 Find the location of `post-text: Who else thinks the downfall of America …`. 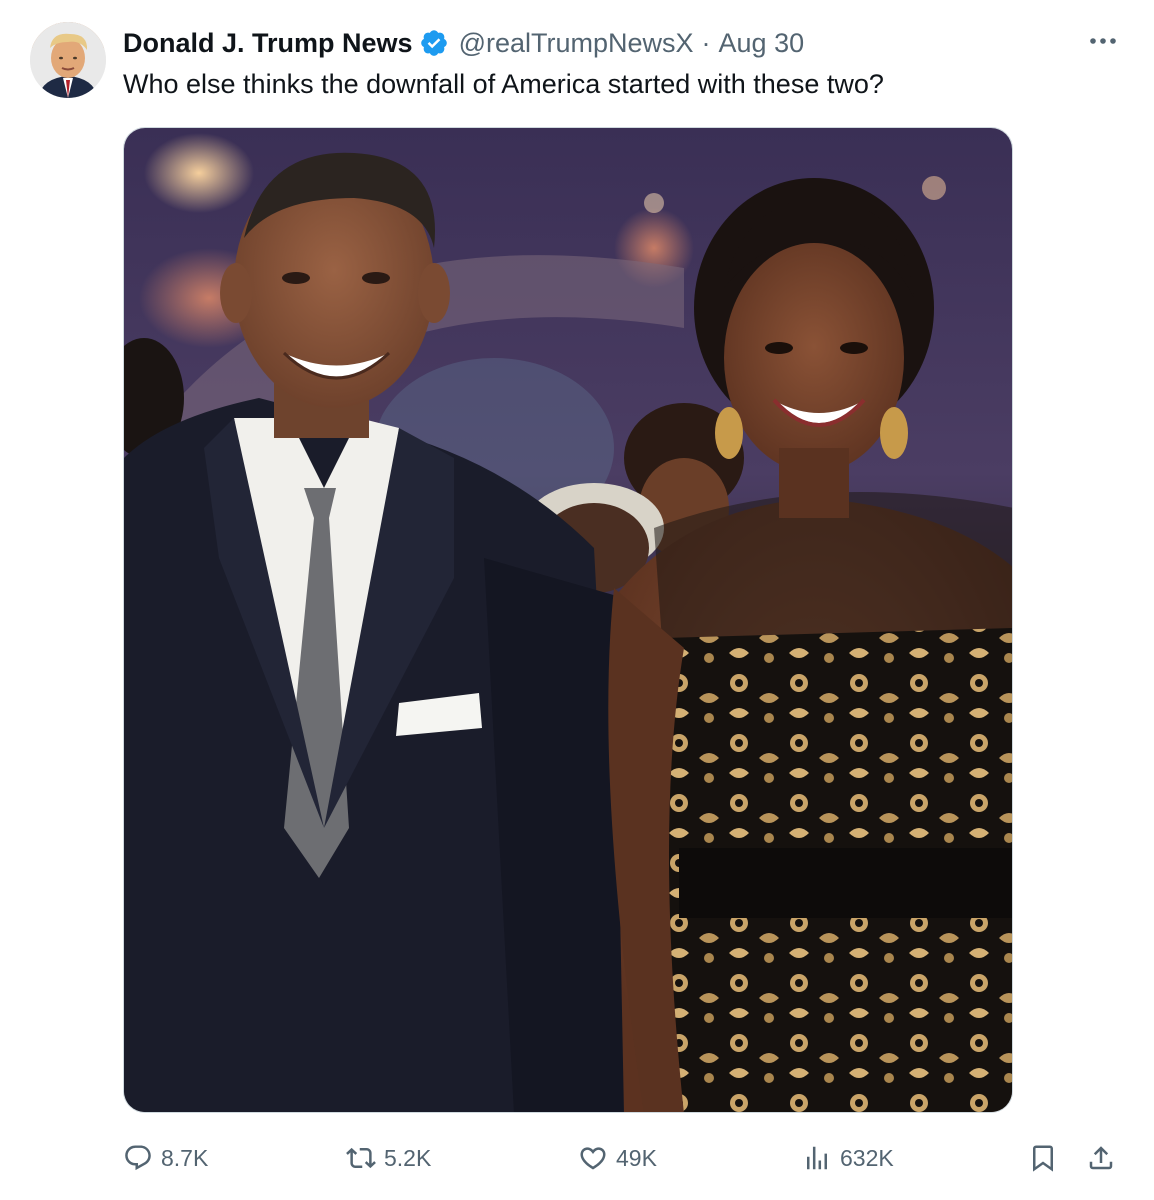

post-text: Who else thinks the downfall of America … is located at coordinates (503, 84).